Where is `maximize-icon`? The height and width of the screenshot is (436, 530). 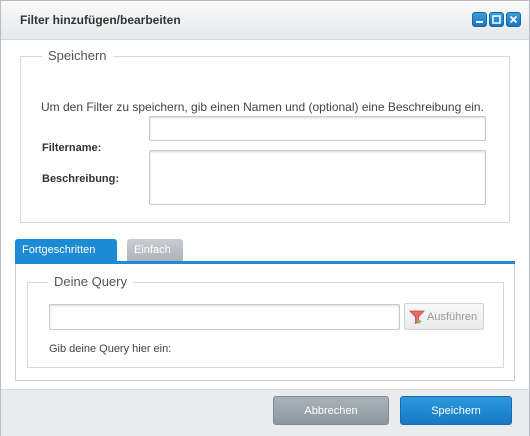
maximize-icon is located at coordinates (496, 19).